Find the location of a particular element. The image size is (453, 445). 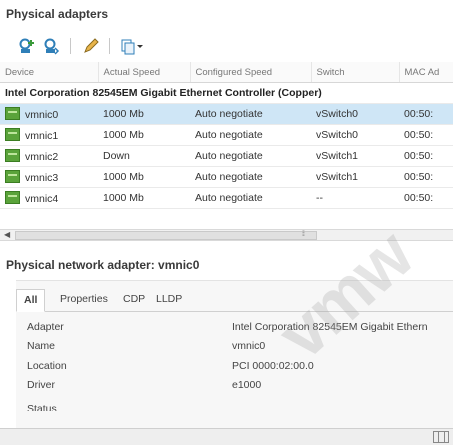

property-label-status: Status is located at coordinates (42, 407).